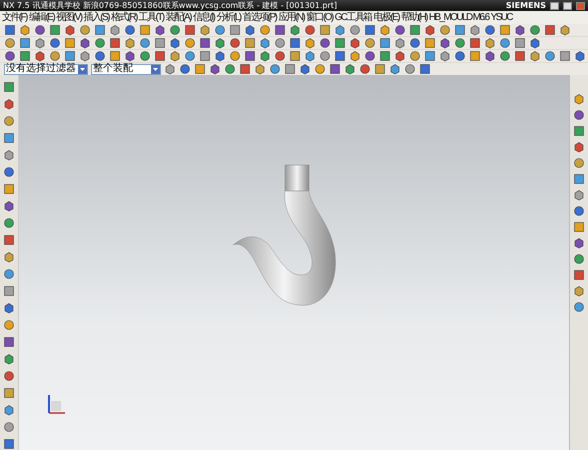 The height and width of the screenshot is (450, 588). What do you see at coordinates (259, 17) in the screenshot?
I see `menu-item: 首选项(P)` at bounding box center [259, 17].